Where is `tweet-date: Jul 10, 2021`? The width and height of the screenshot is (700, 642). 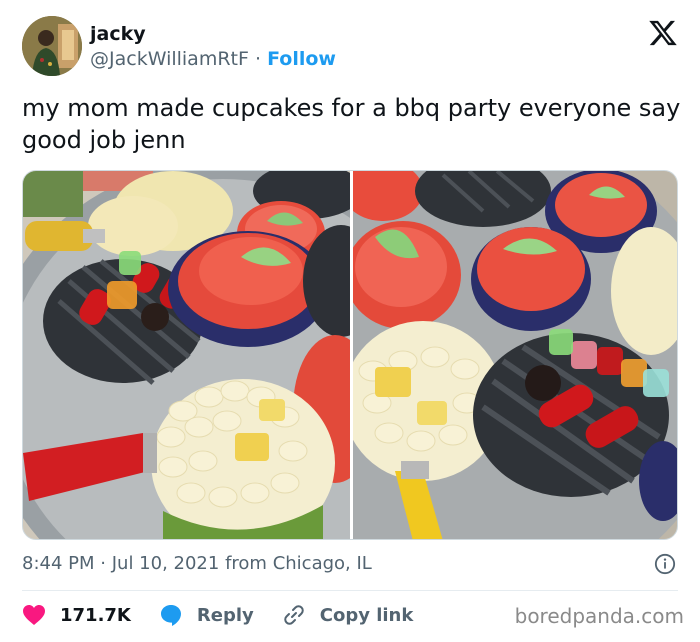
tweet-date: Jul 10, 2021 is located at coordinates (166, 563).